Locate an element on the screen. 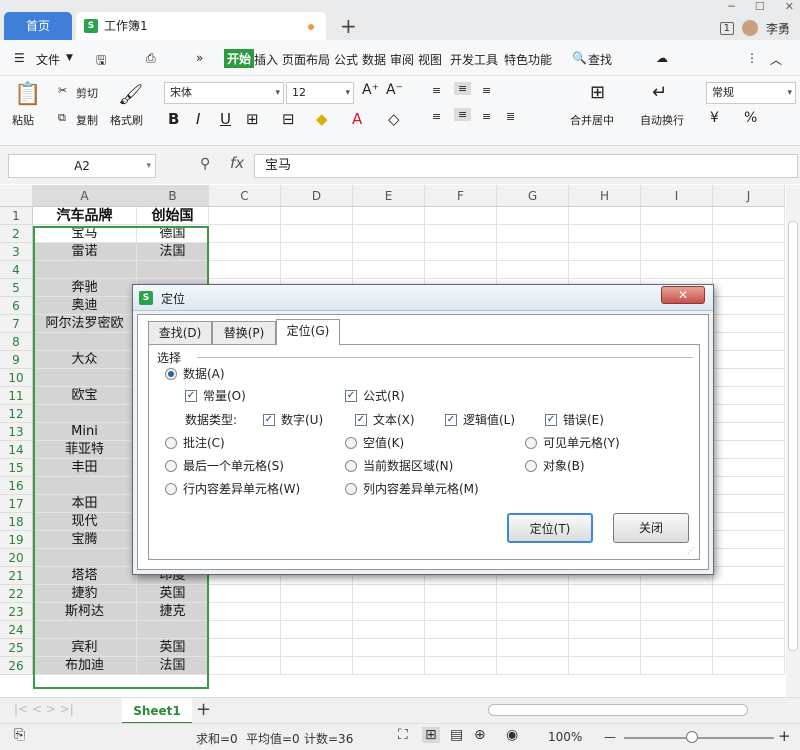 The image size is (800, 750). row-header: 20 is located at coordinates (16, 558).